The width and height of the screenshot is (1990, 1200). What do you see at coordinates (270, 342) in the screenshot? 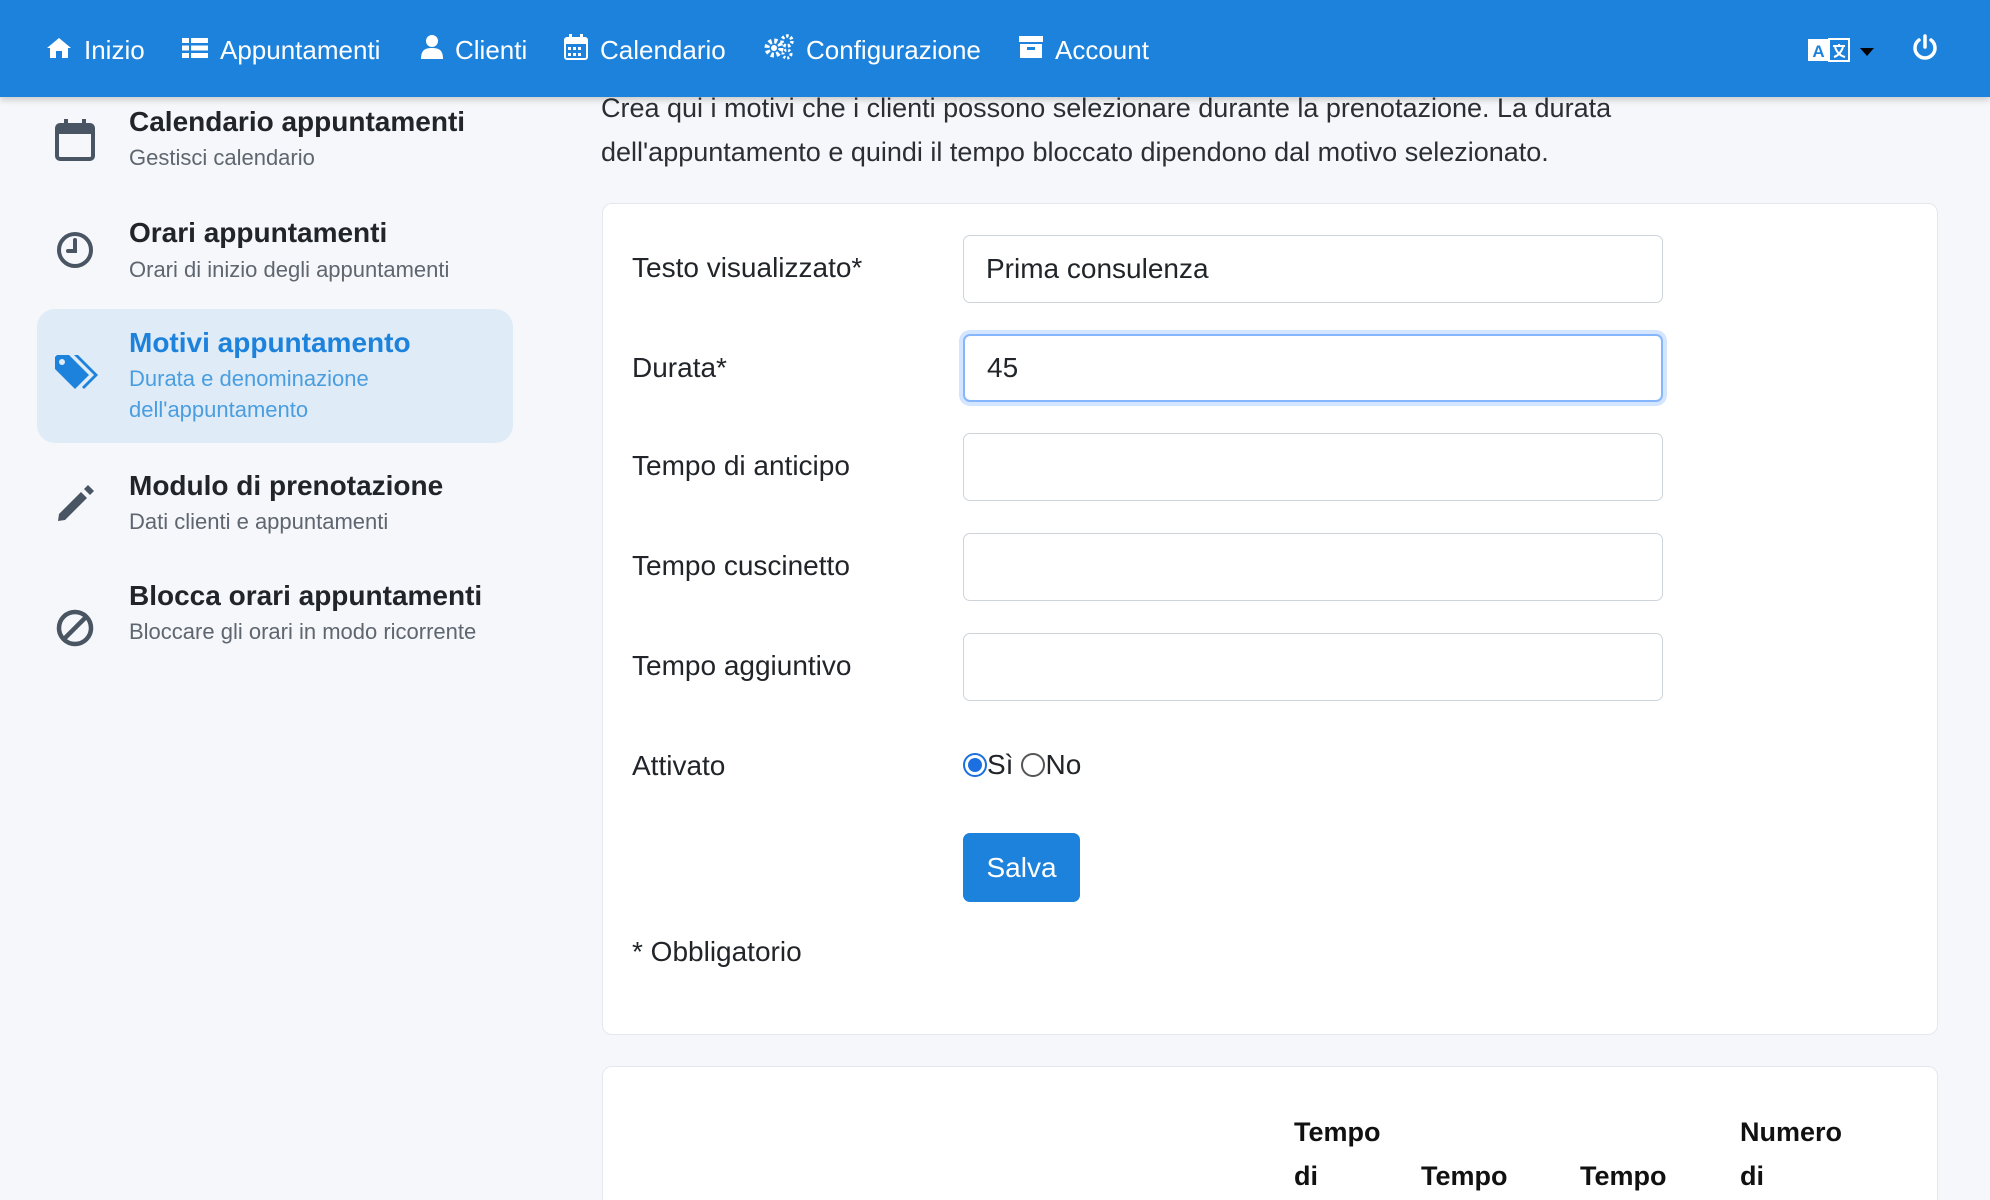
I see `sidebar-item-title: Motivi appuntamento` at bounding box center [270, 342].